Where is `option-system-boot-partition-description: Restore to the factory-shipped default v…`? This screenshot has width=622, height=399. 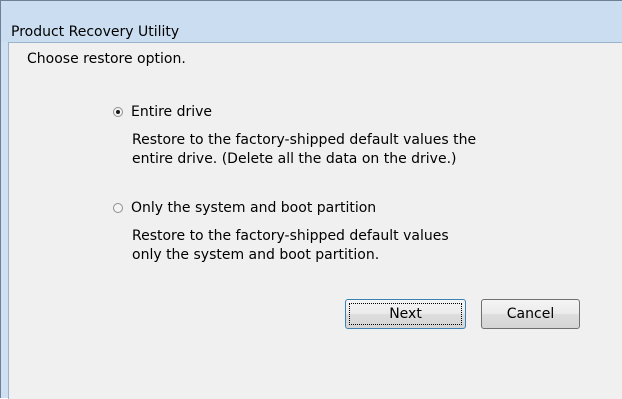 option-system-boot-partition-description: Restore to the factory-shipped default v… is located at coordinates (290, 246).